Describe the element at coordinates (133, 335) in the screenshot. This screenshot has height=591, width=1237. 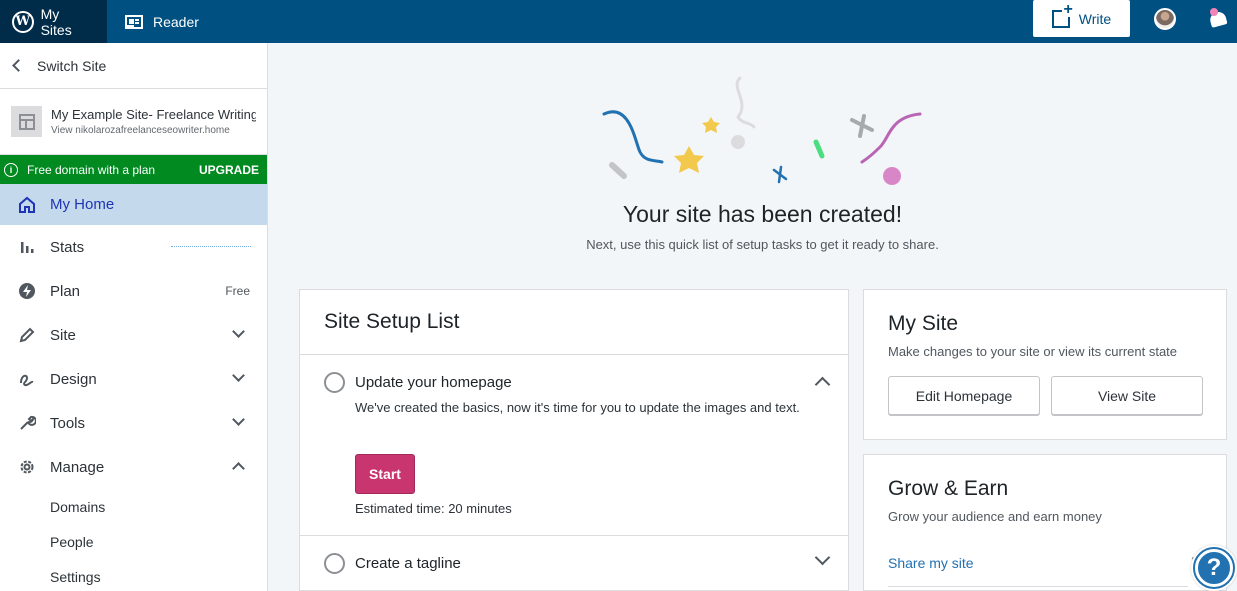
I see `sidebar-item-site: Site` at that location.